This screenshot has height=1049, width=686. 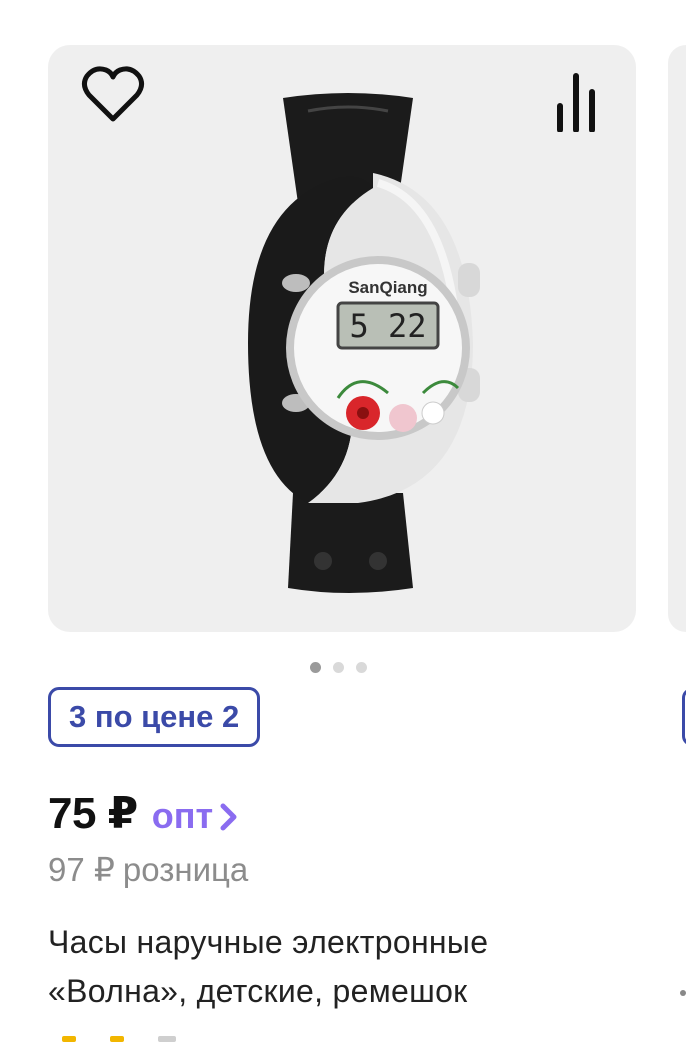 What do you see at coordinates (182, 816) in the screenshot?
I see `wholesale-price-label: опт` at bounding box center [182, 816].